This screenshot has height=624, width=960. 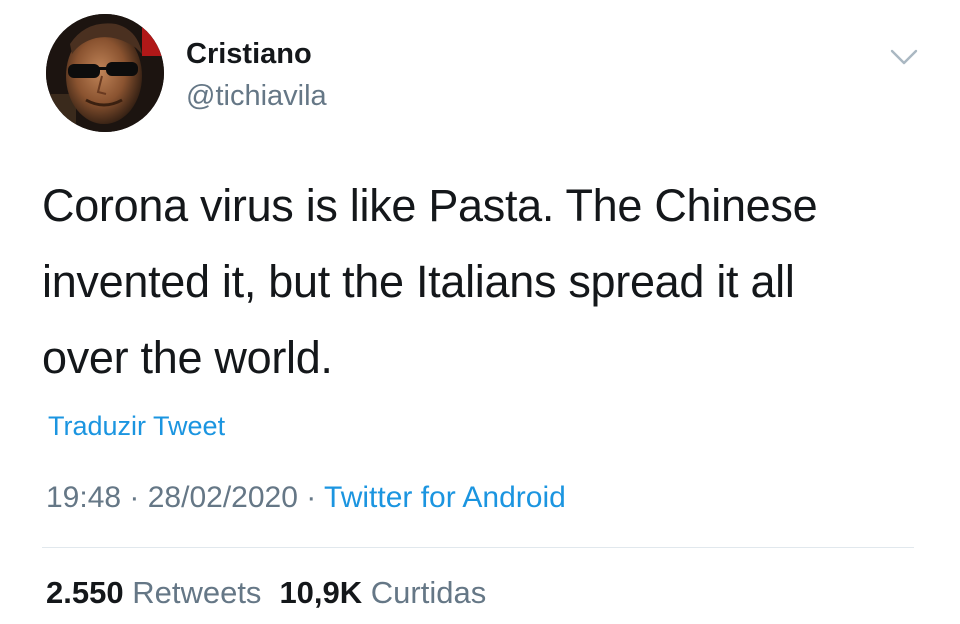 What do you see at coordinates (445, 497) in the screenshot?
I see `tweet-source-link: Twitter for Android` at bounding box center [445, 497].